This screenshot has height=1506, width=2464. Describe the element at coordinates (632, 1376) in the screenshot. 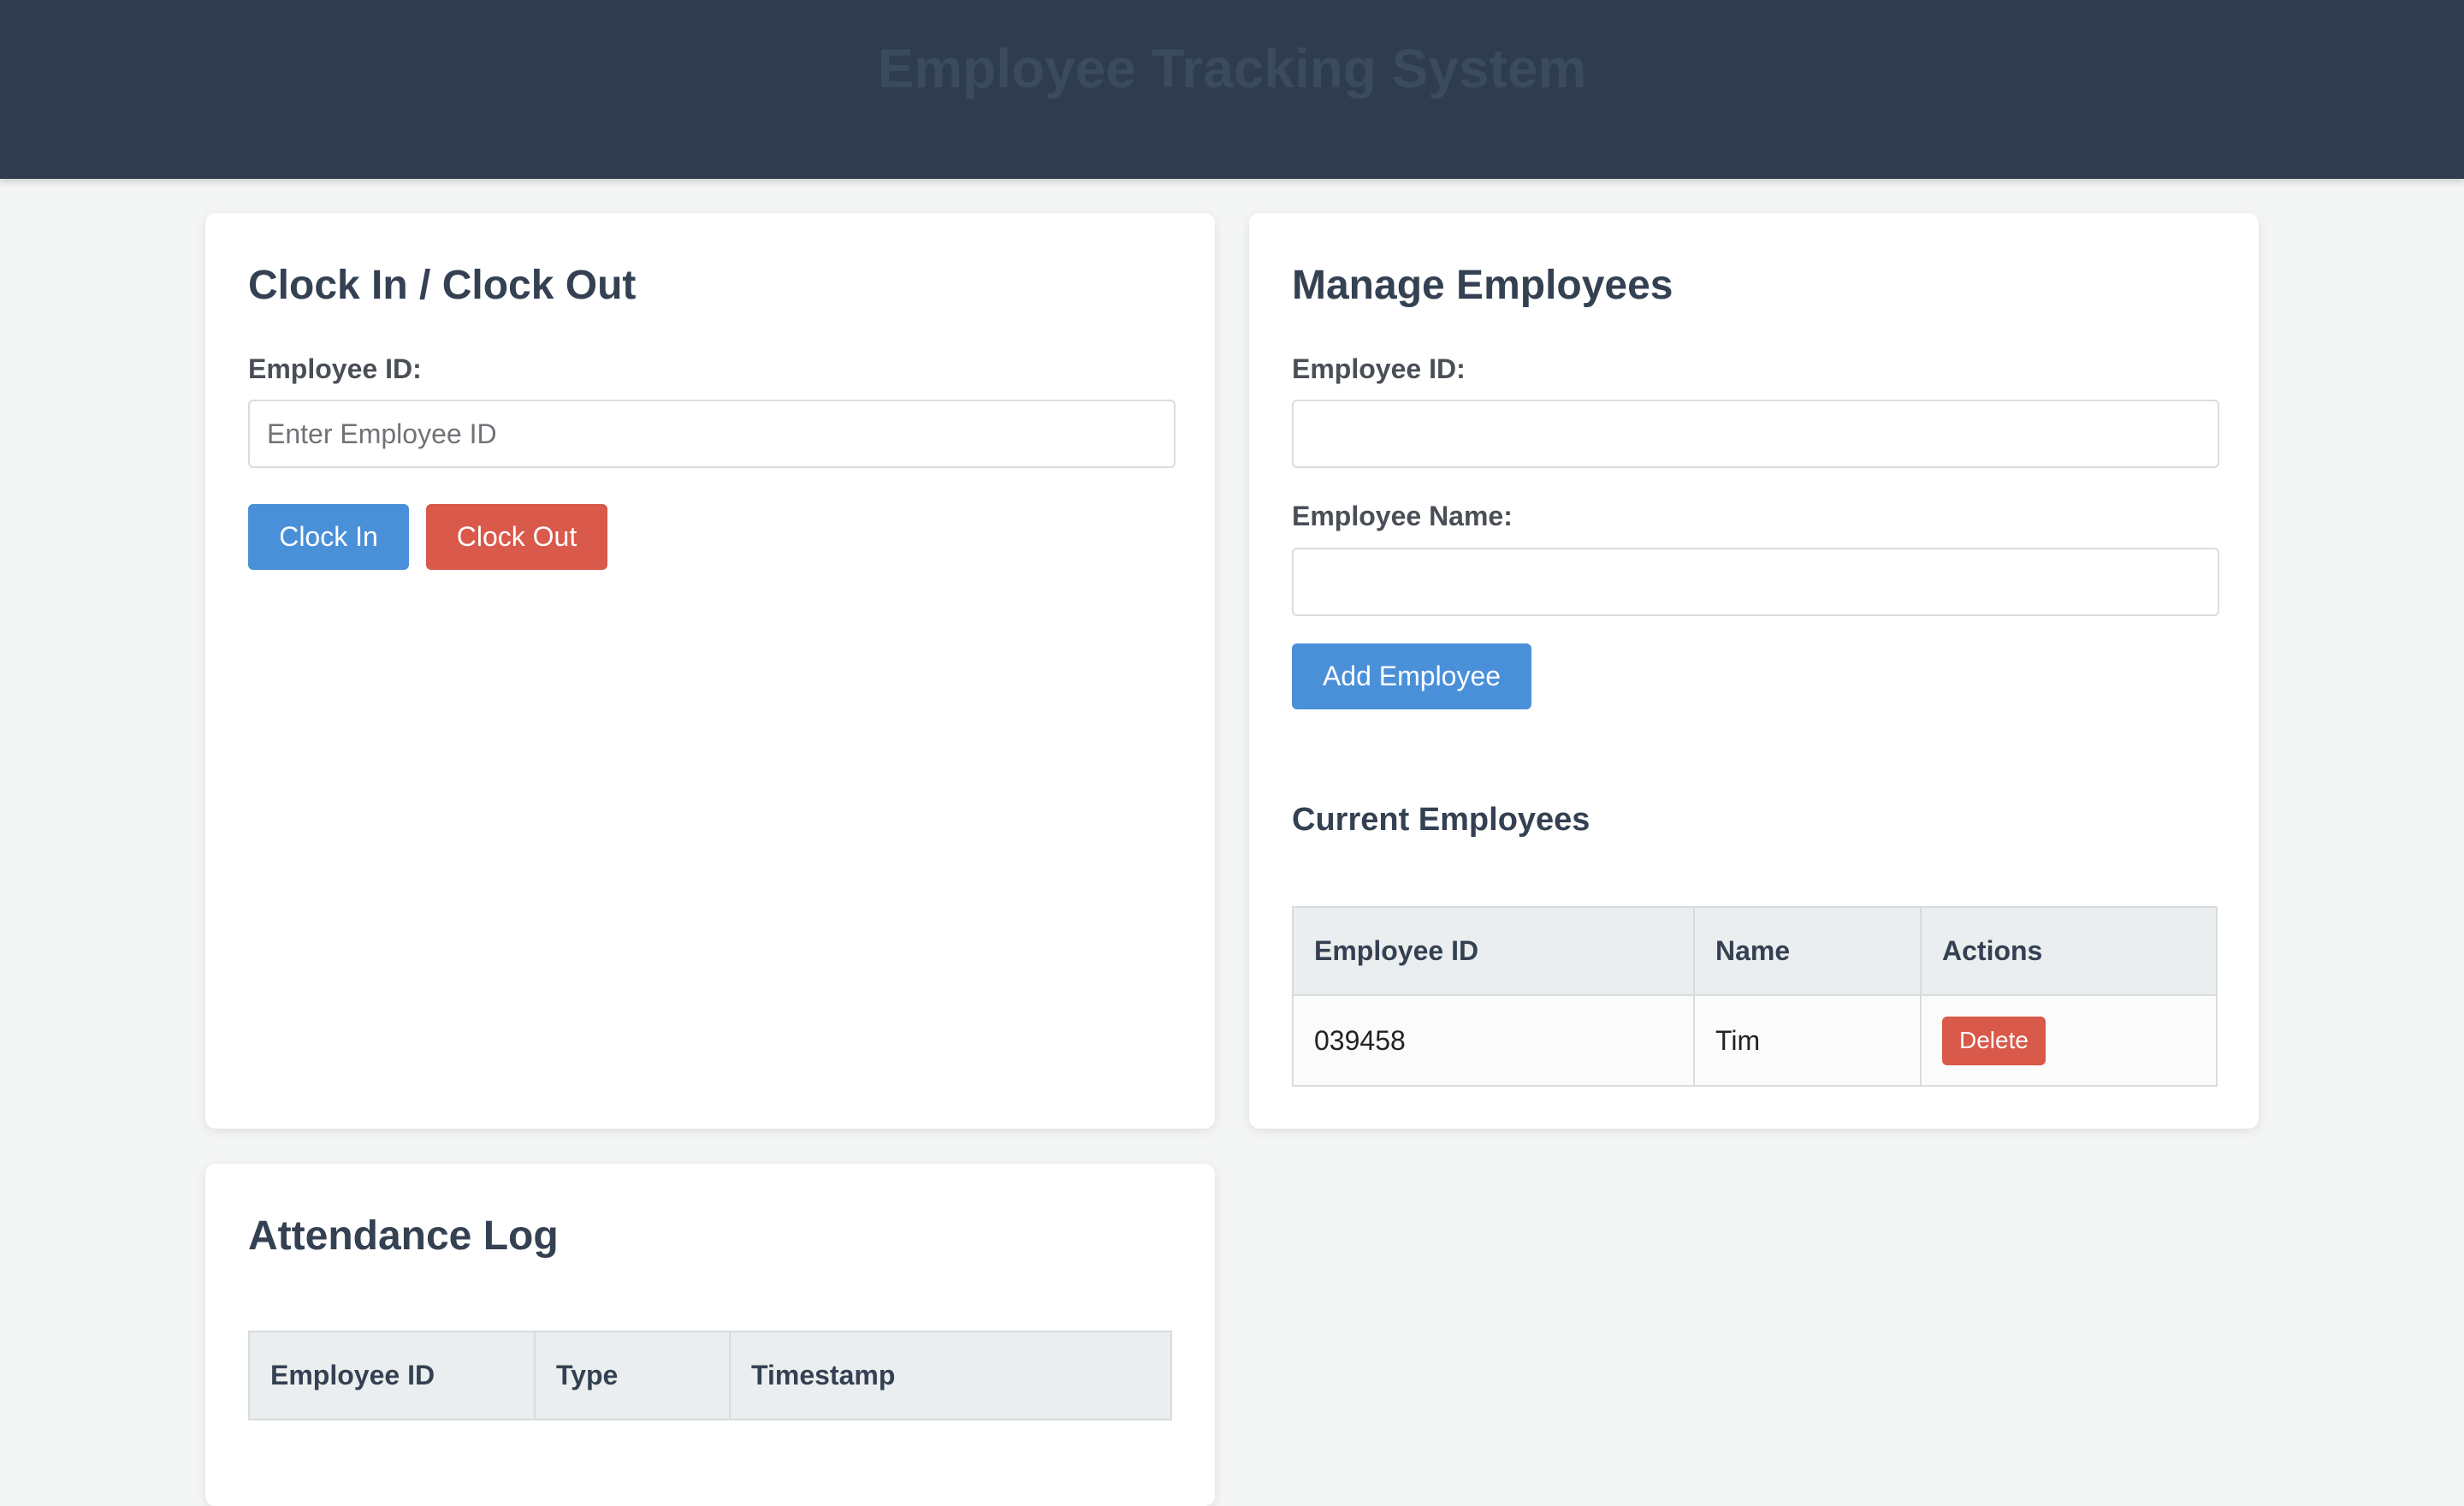

I see `column-header-type: Type` at that location.